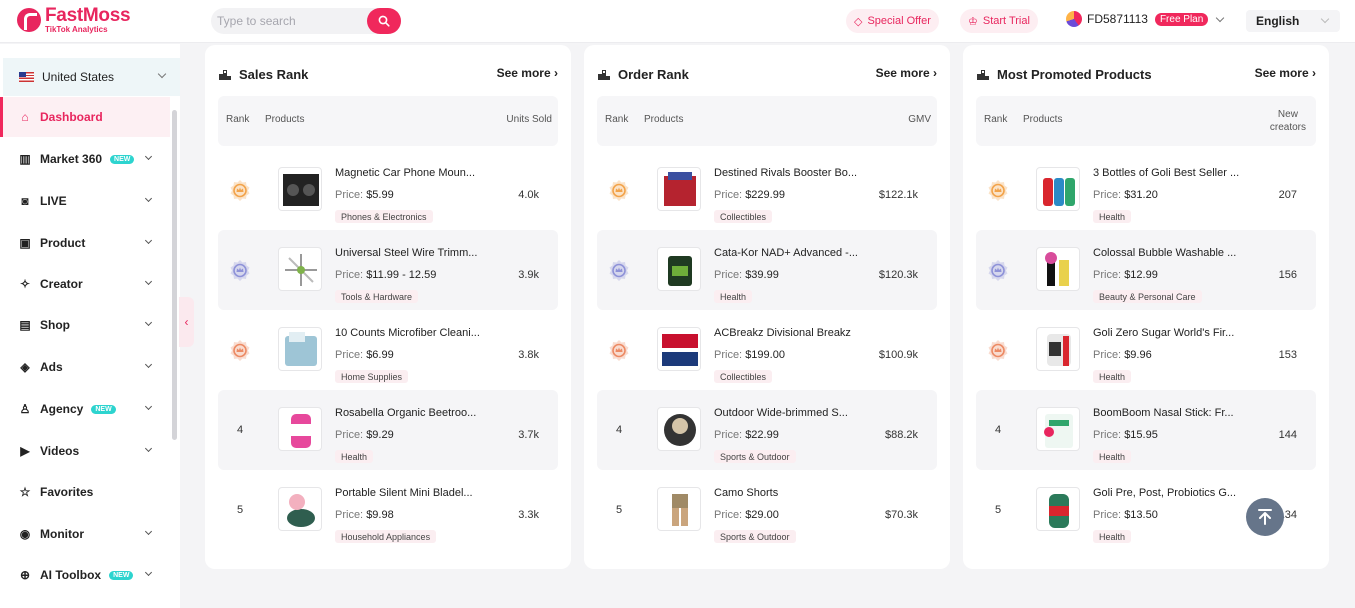  What do you see at coordinates (1125, 515) in the screenshot?
I see `product-price: Price: $13.50` at bounding box center [1125, 515].